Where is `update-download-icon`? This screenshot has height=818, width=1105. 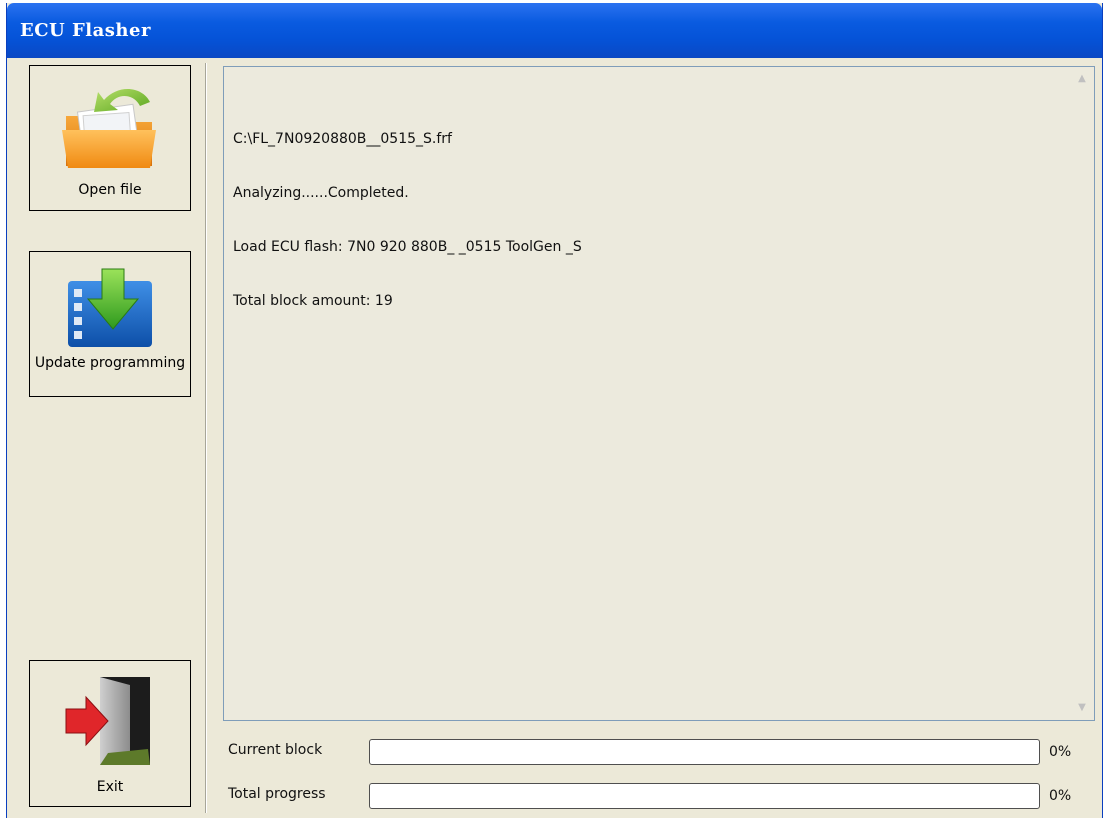
update-download-icon is located at coordinates (110, 309).